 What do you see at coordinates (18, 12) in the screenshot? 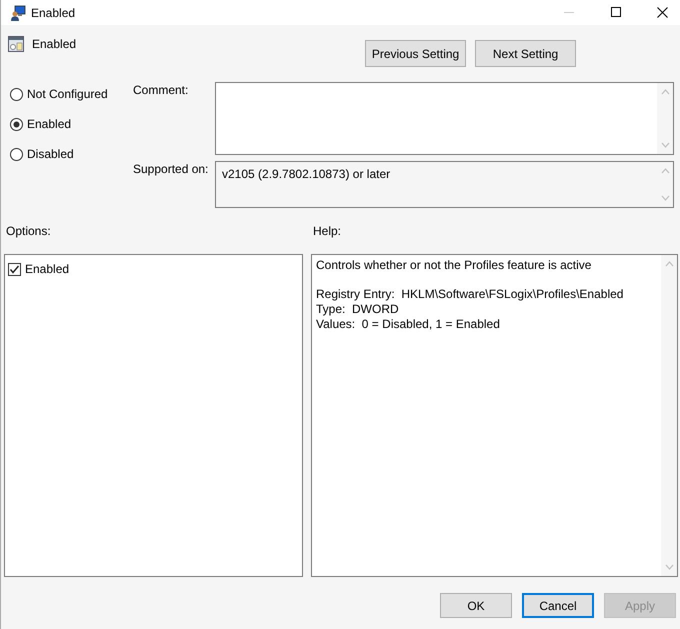
I see `computer-user-icon` at bounding box center [18, 12].